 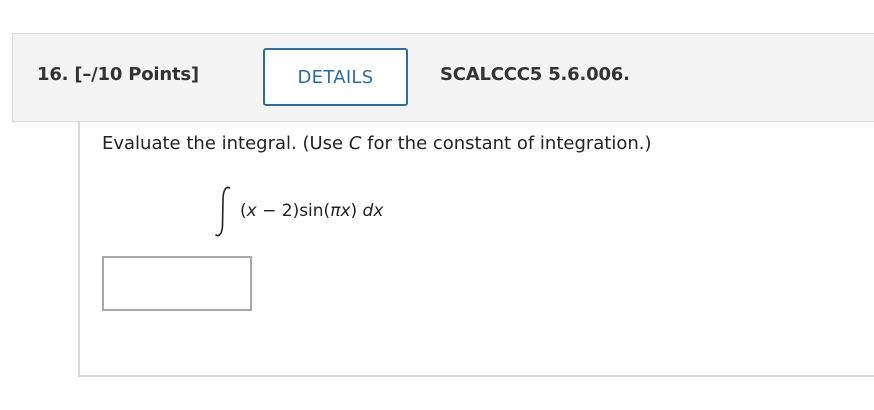 I want to click on answer-input, so click(x=177, y=283).